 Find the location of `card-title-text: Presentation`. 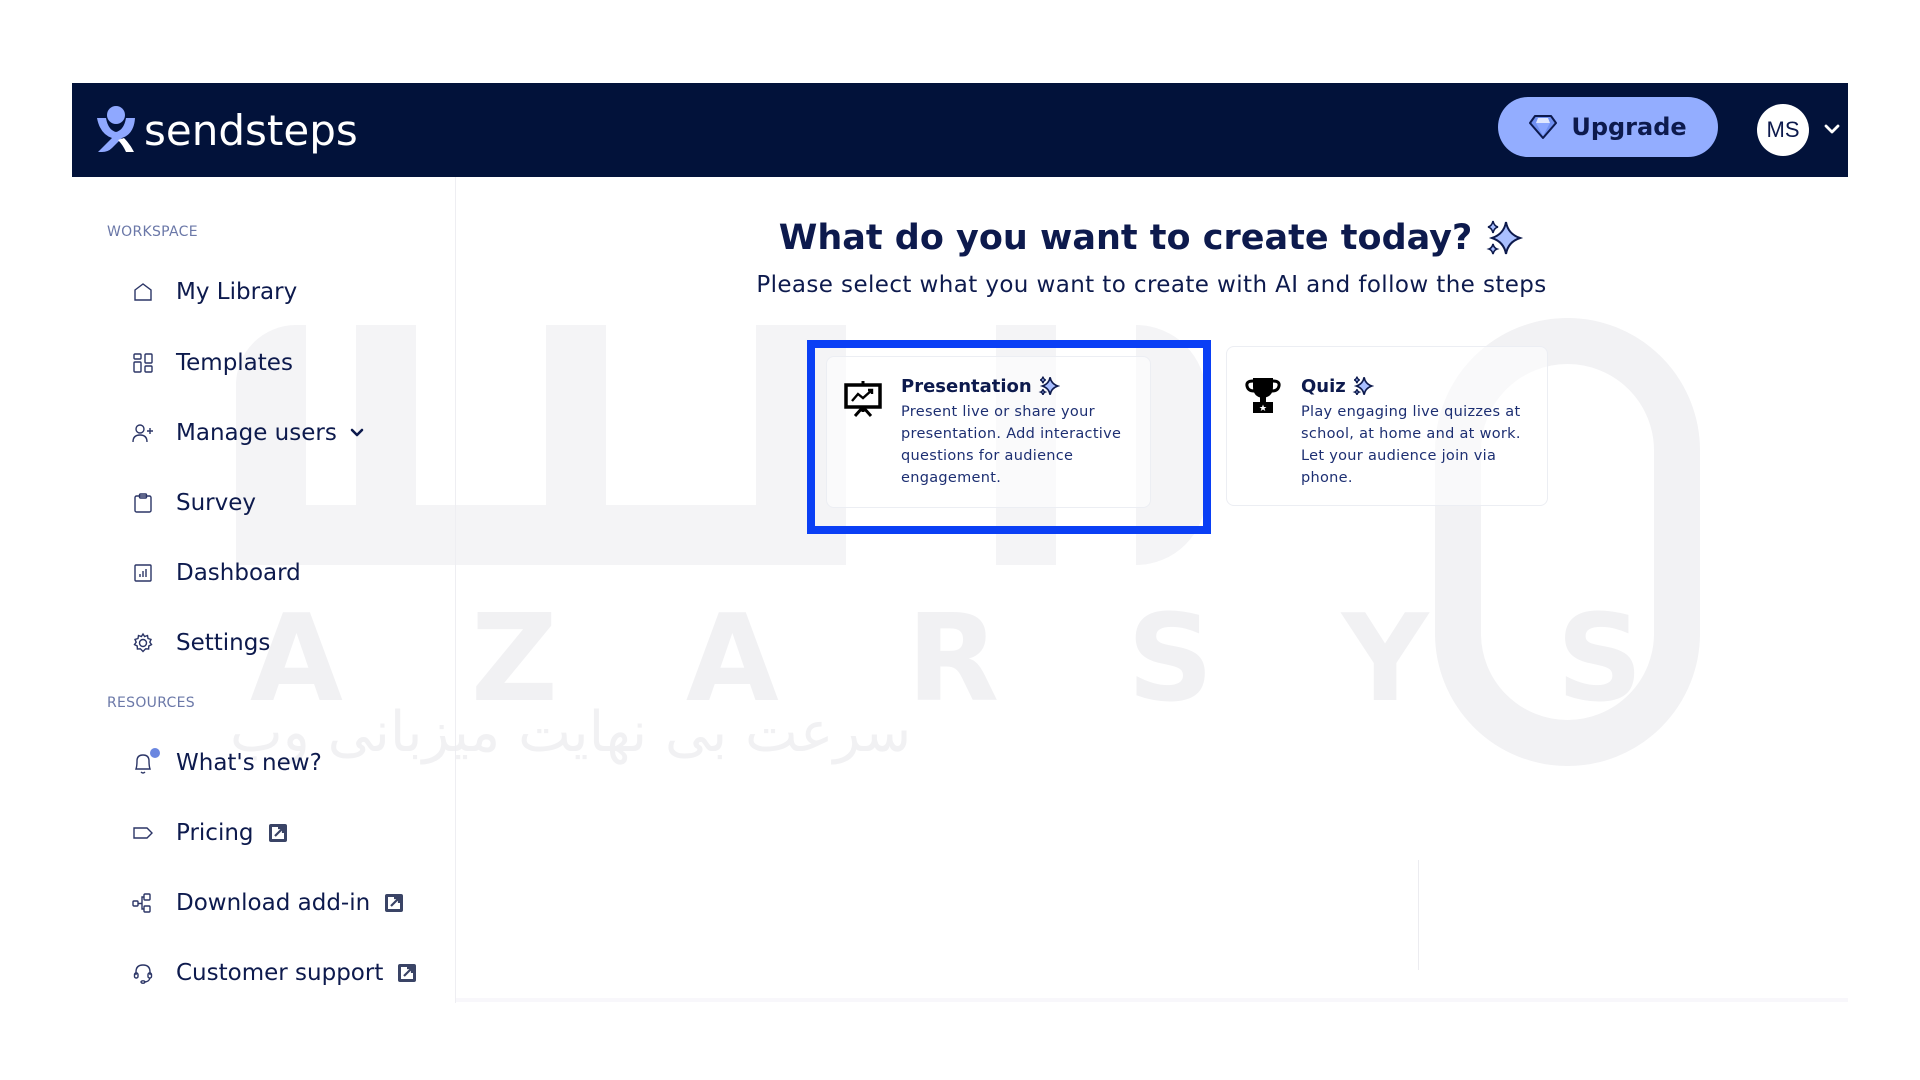

card-title-text: Presentation is located at coordinates (966, 386).